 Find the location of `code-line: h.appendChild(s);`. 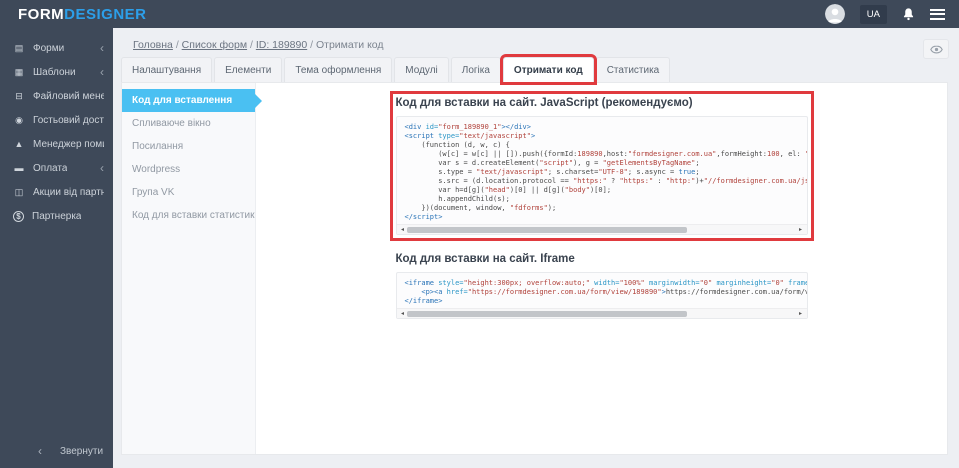

code-line: h.appendChild(s); is located at coordinates (602, 199).